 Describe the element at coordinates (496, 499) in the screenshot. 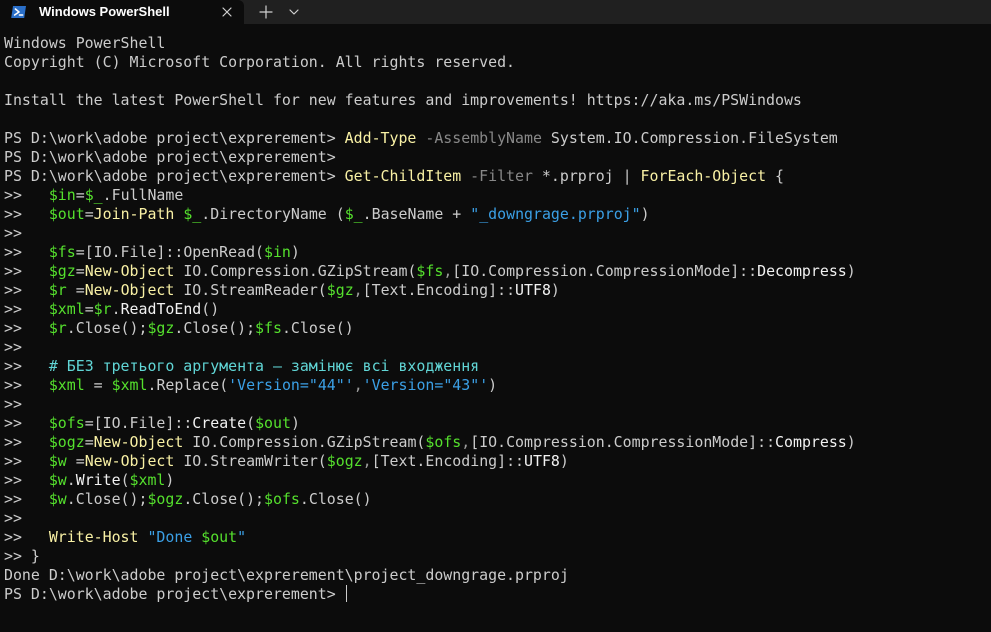

I see `terminal-line: >> $w.Close();$ogz.Close();$ofs.Close()` at that location.